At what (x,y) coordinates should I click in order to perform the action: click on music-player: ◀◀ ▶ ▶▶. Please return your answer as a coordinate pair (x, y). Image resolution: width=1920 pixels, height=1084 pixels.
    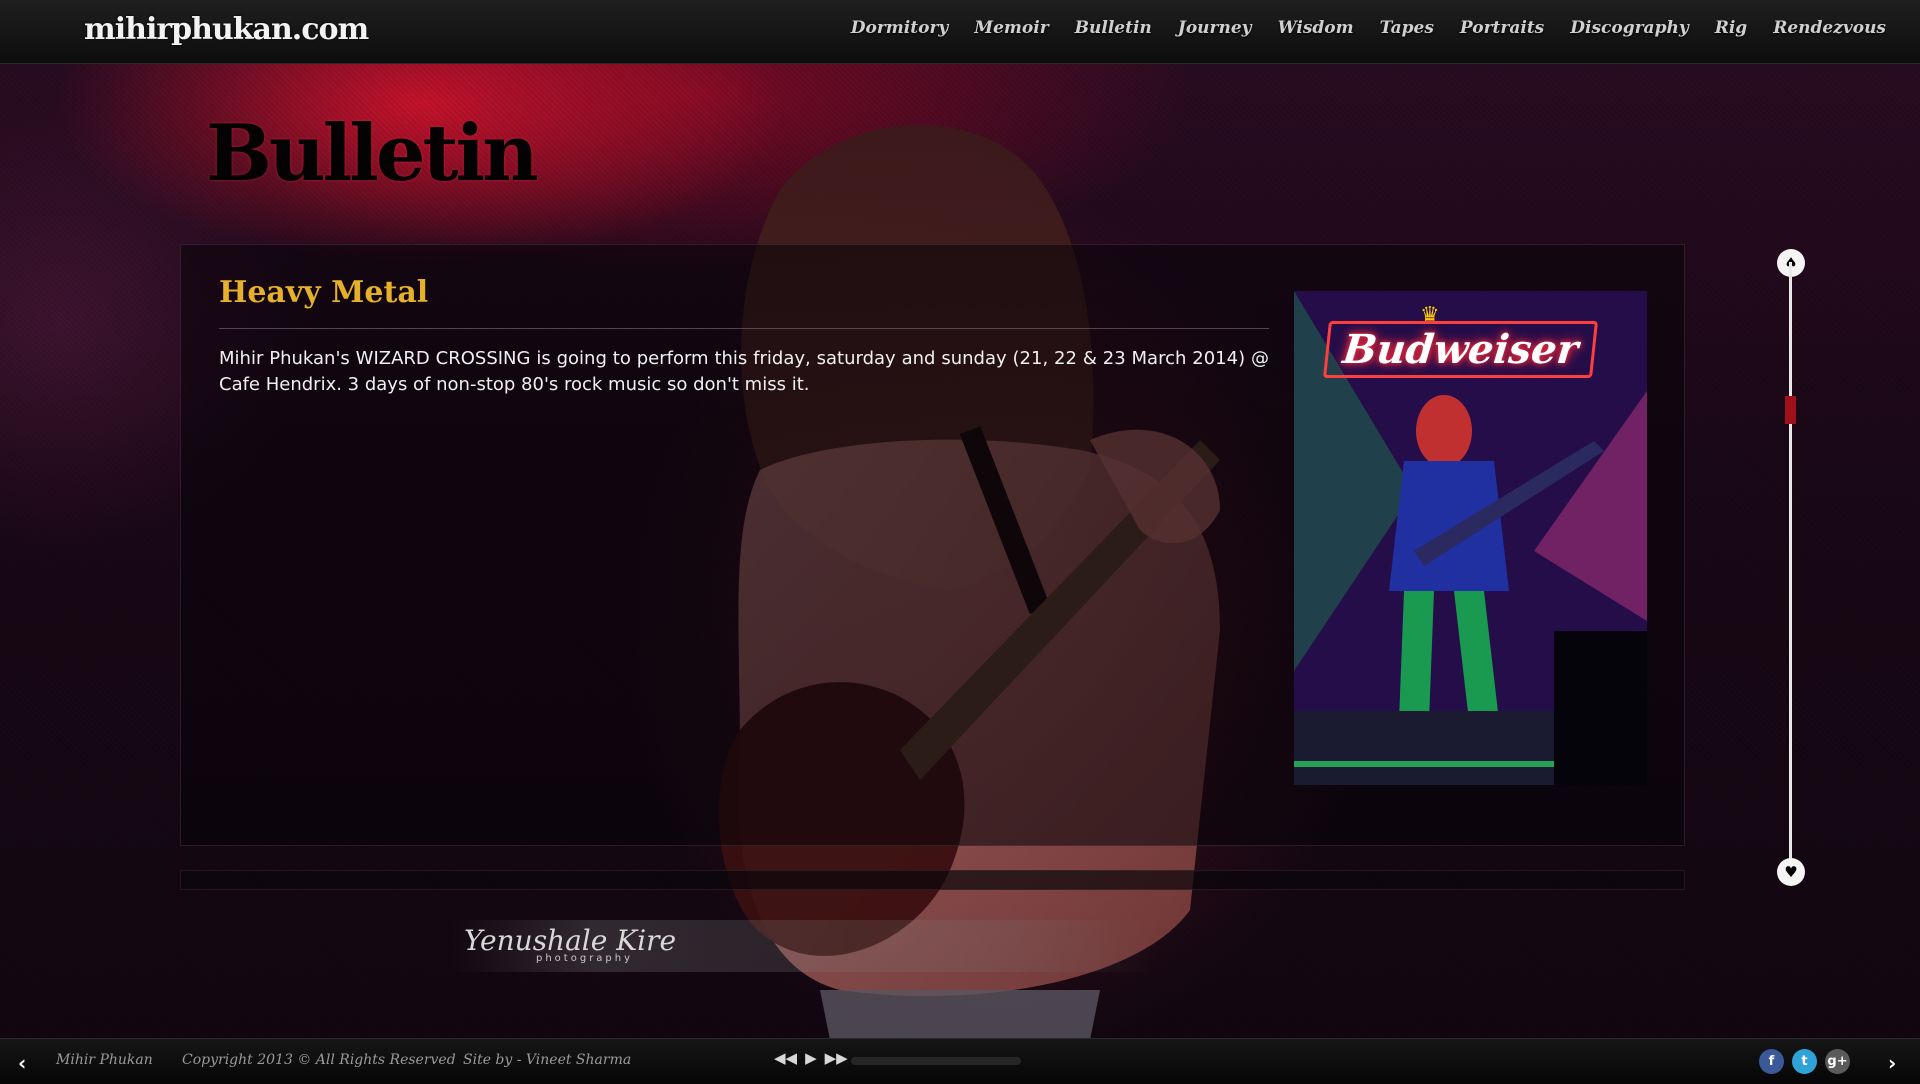
    Looking at the image, I should click on (811, 1058).